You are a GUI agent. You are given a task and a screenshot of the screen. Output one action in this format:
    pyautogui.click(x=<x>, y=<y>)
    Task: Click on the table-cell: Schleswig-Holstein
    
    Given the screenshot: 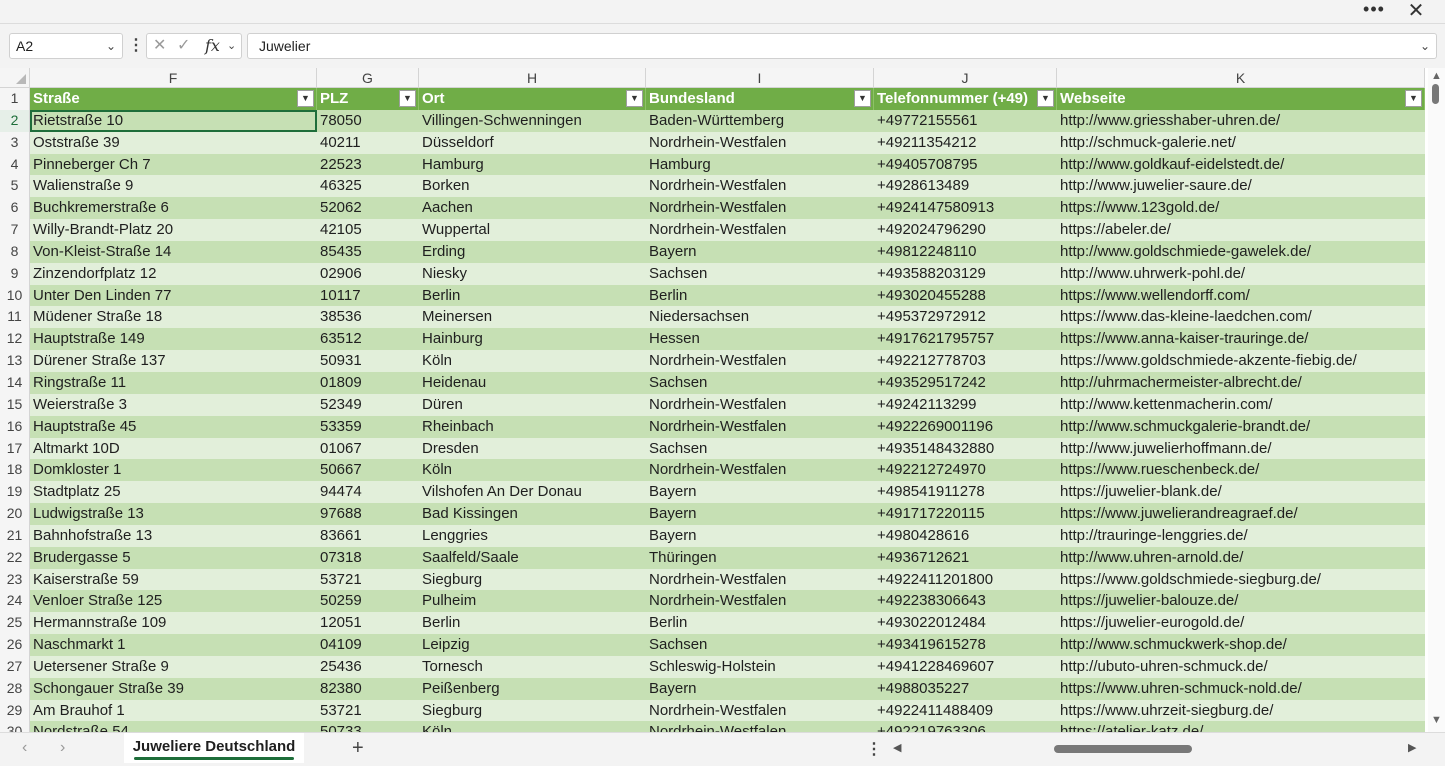 What is the action you would take?
    pyautogui.click(x=760, y=666)
    